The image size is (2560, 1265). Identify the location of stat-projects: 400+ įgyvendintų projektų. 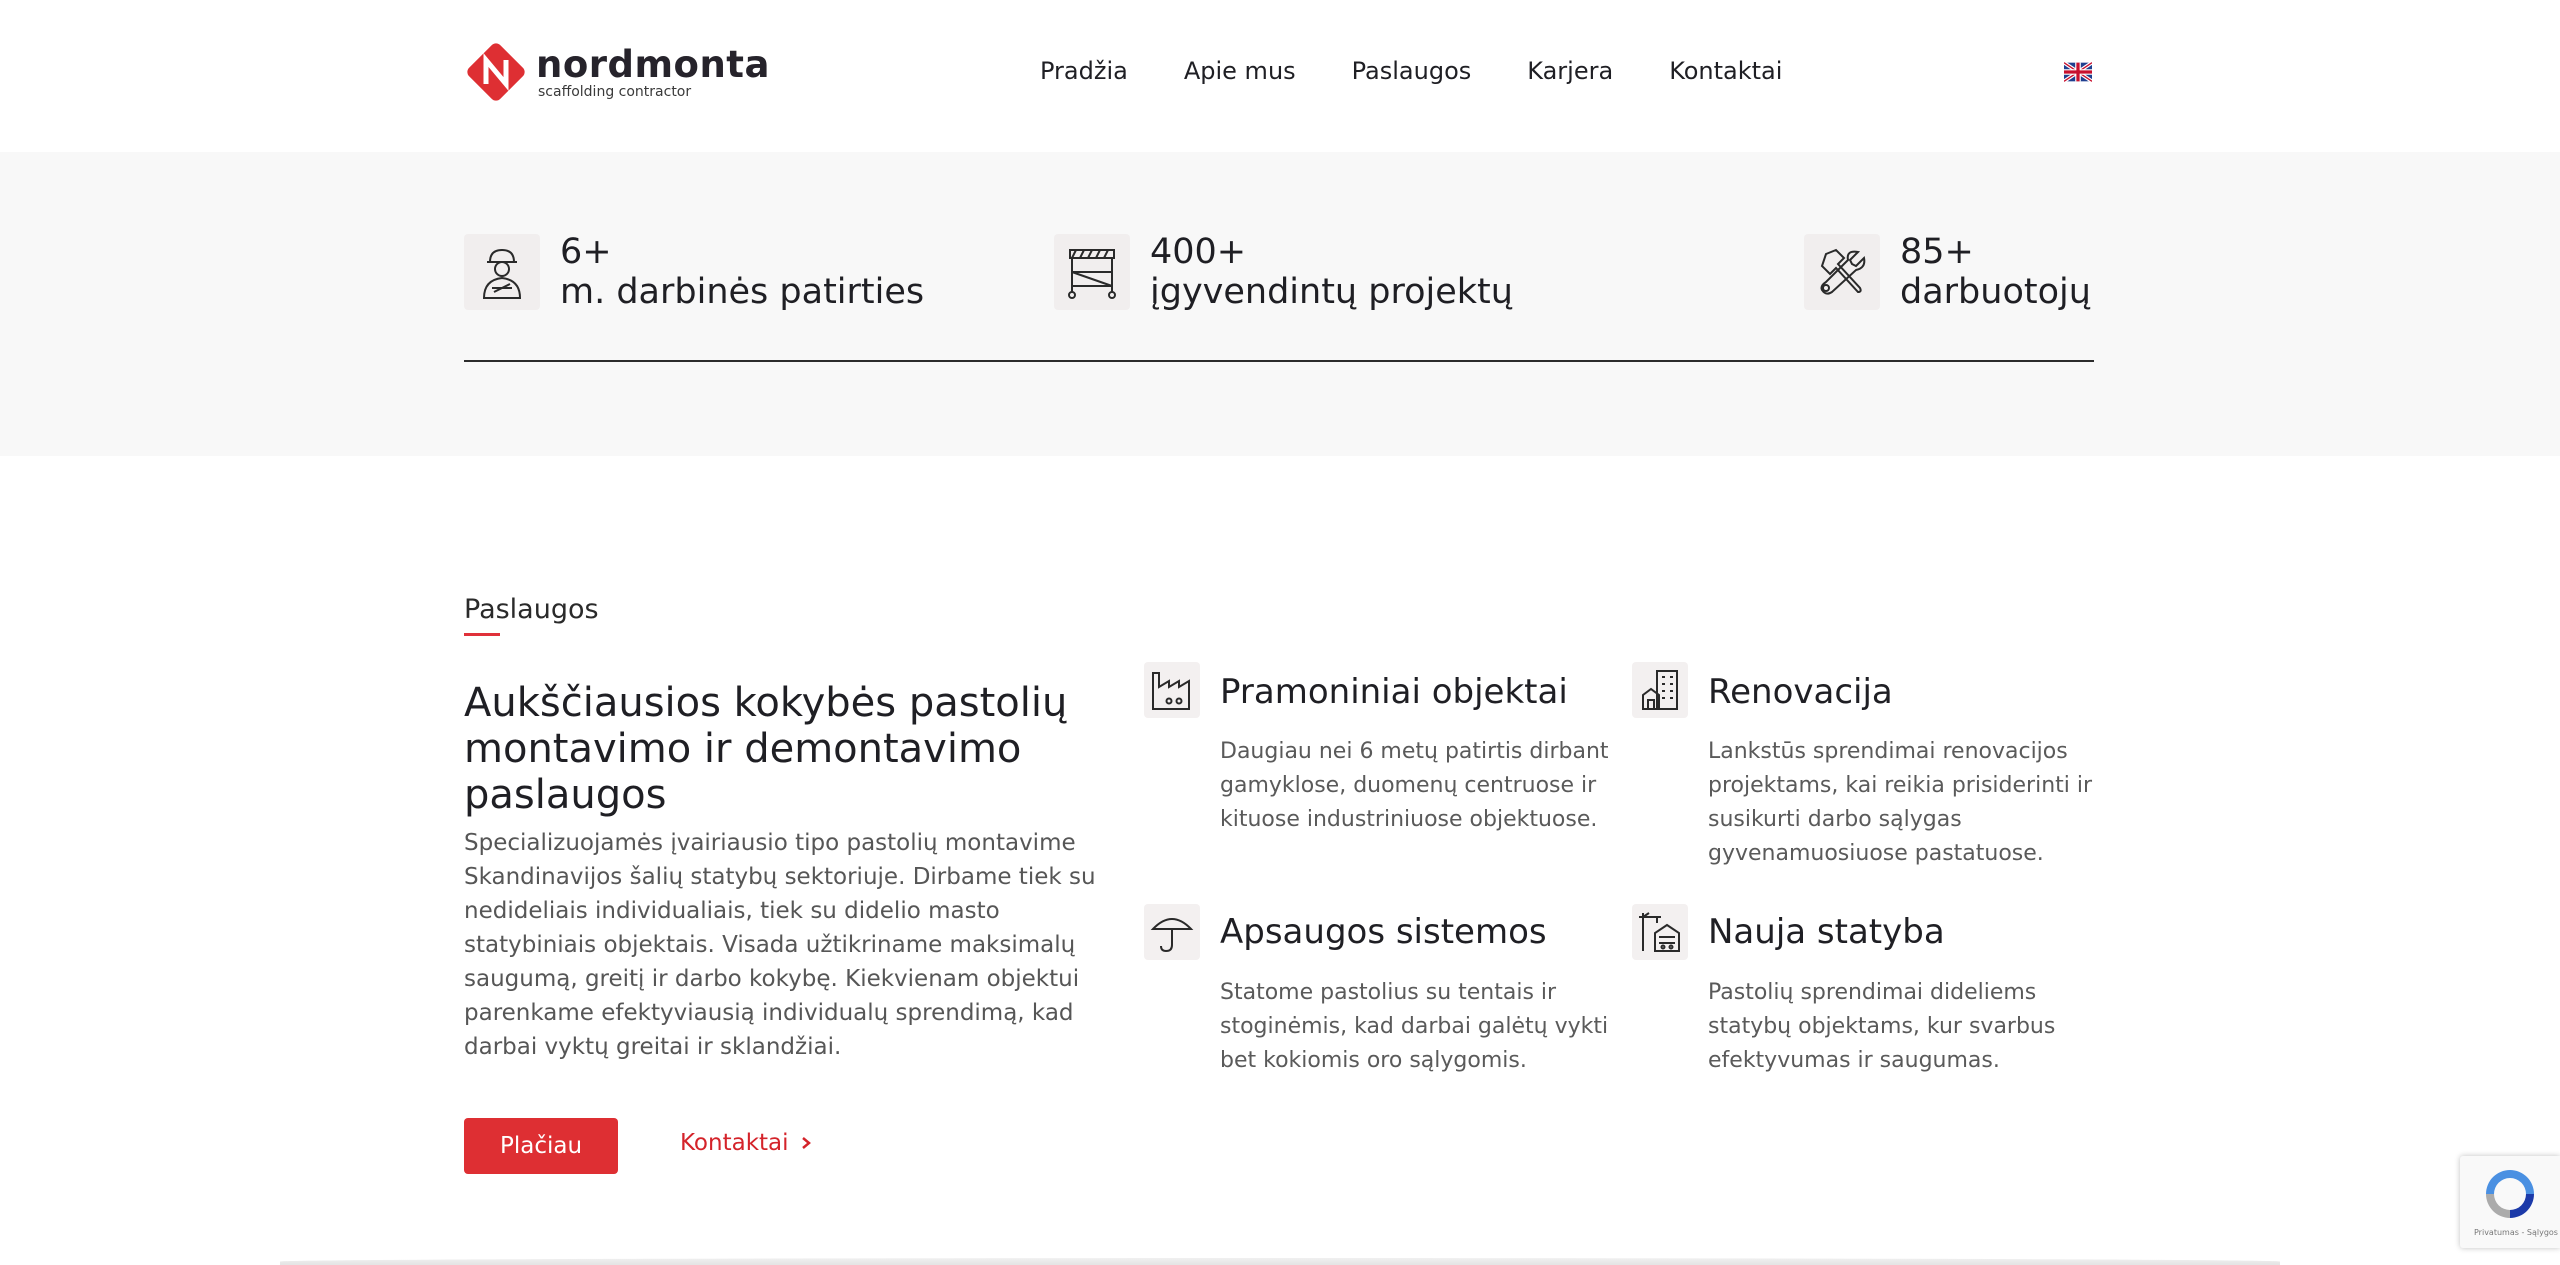
(1283, 272).